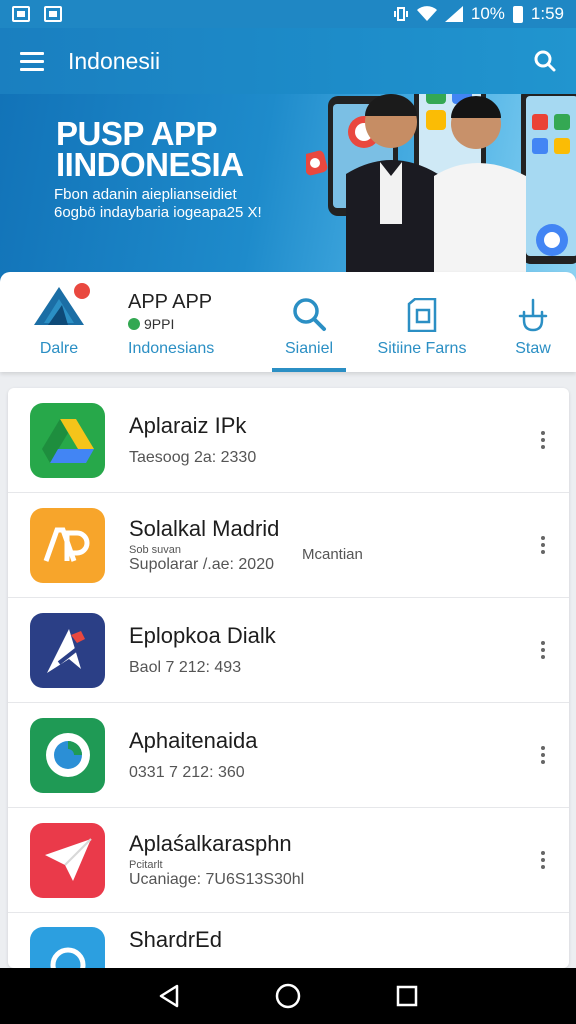 Image resolution: width=576 pixels, height=1024 pixels. I want to click on drive-app-icon, so click(67, 440).